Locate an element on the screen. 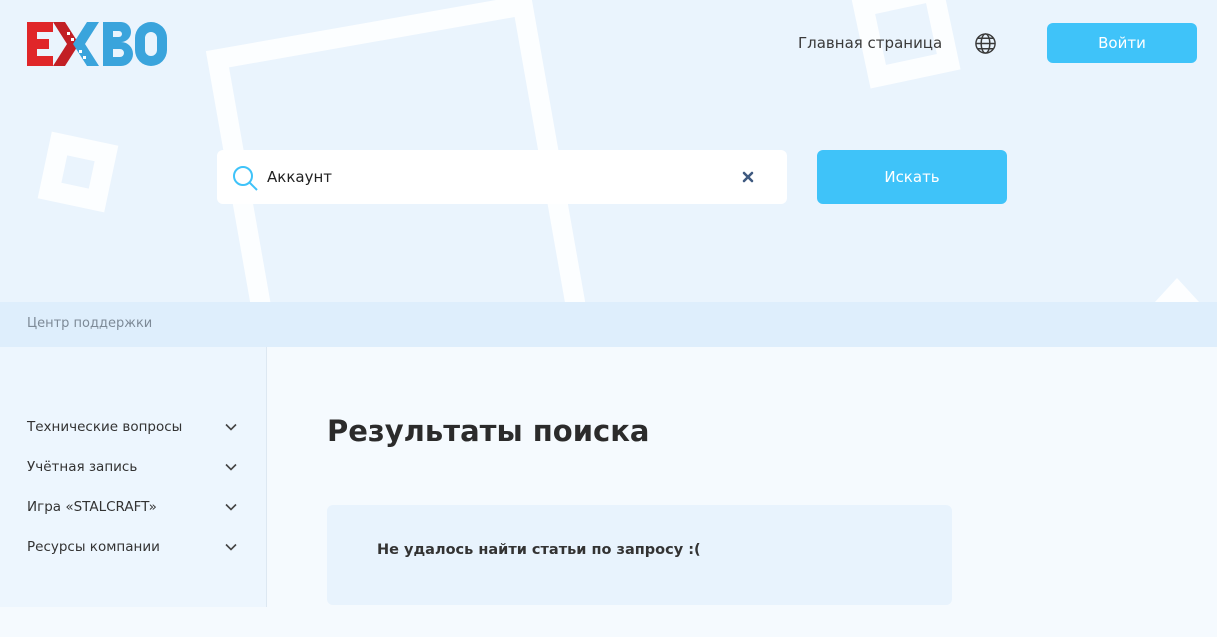  nav-home-link: Главная страница is located at coordinates (870, 43).